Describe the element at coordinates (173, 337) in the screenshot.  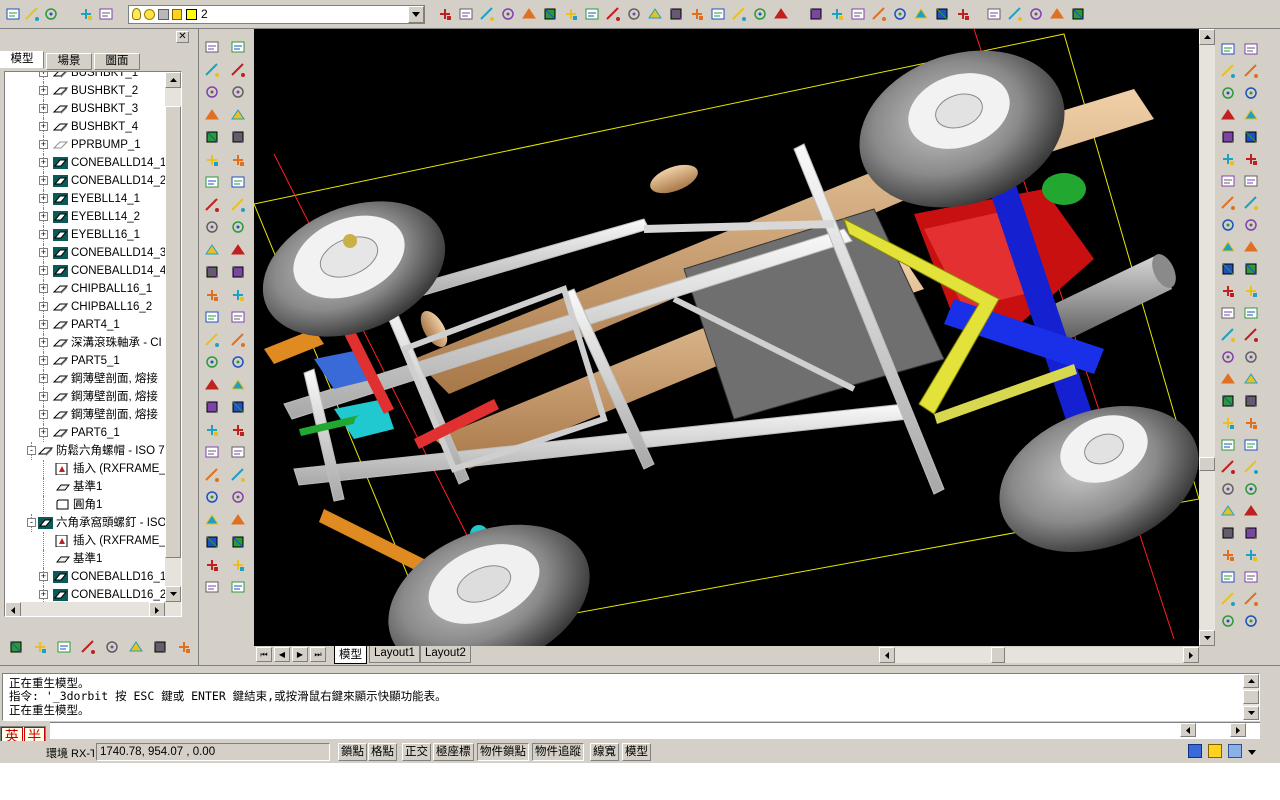
I see `tree-vscrollbar` at that location.